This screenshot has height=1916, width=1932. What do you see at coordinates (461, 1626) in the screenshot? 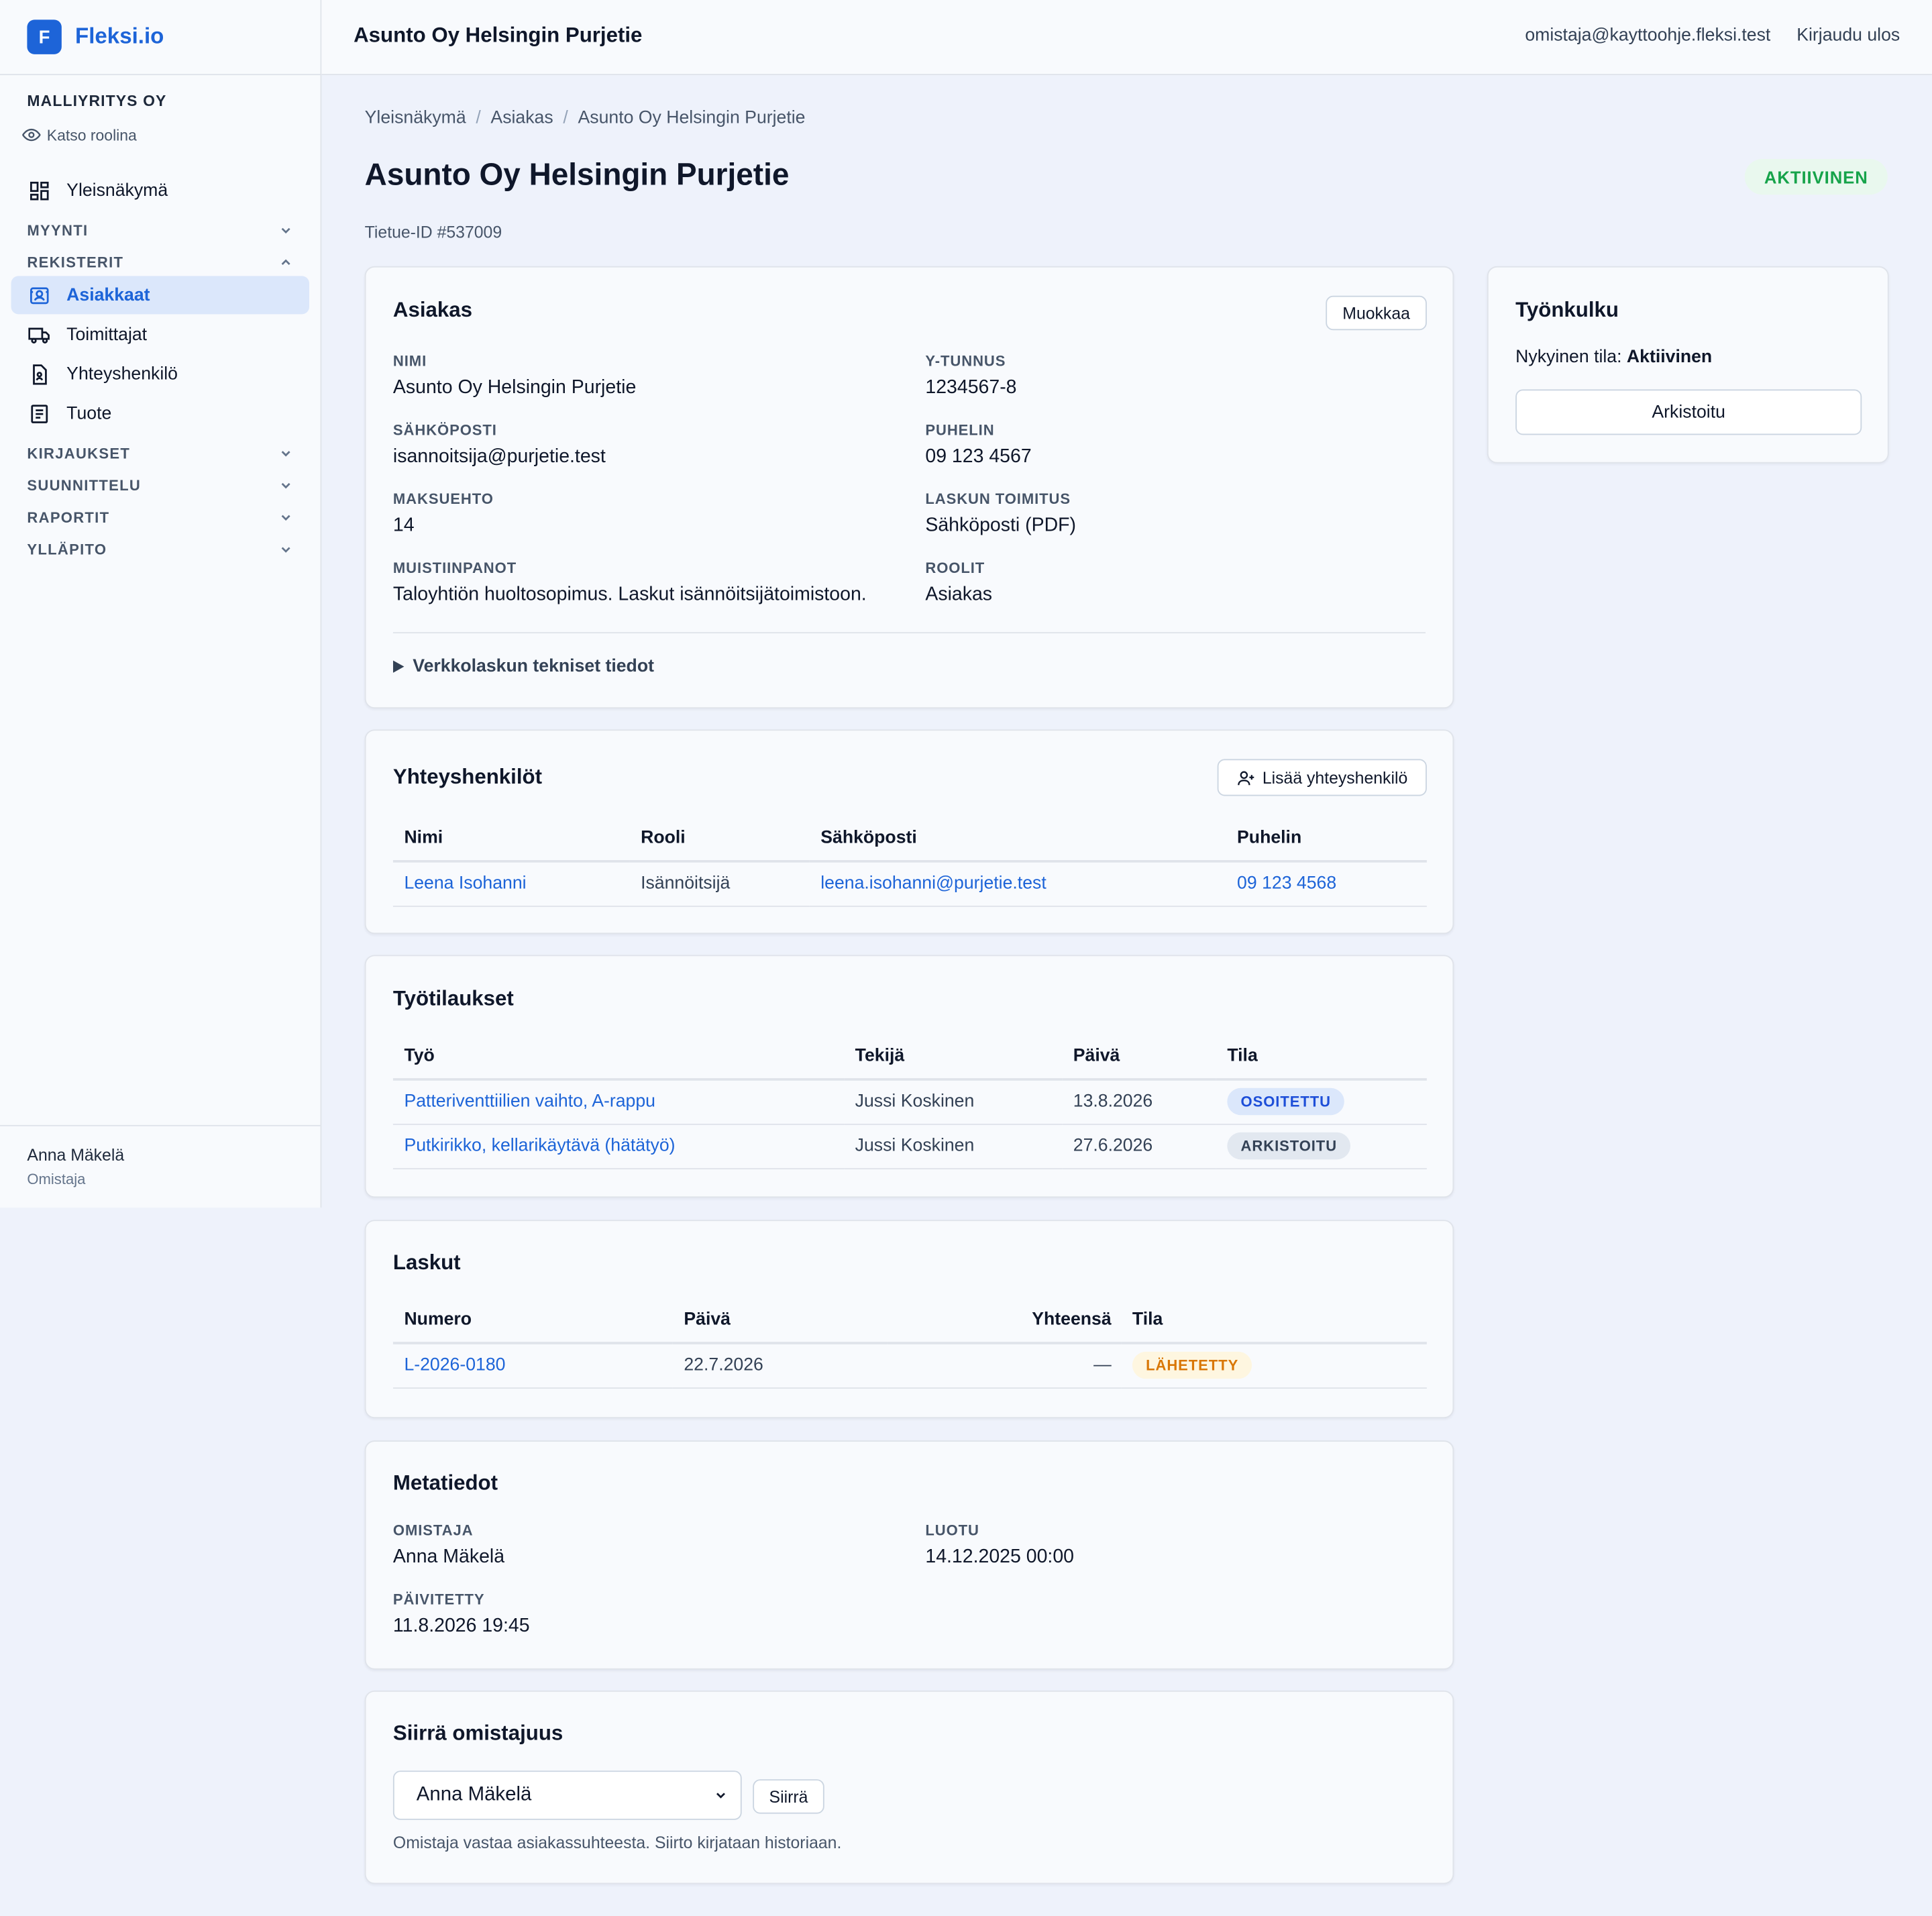
I see `field-value: 11.8.2026 19:45` at bounding box center [461, 1626].